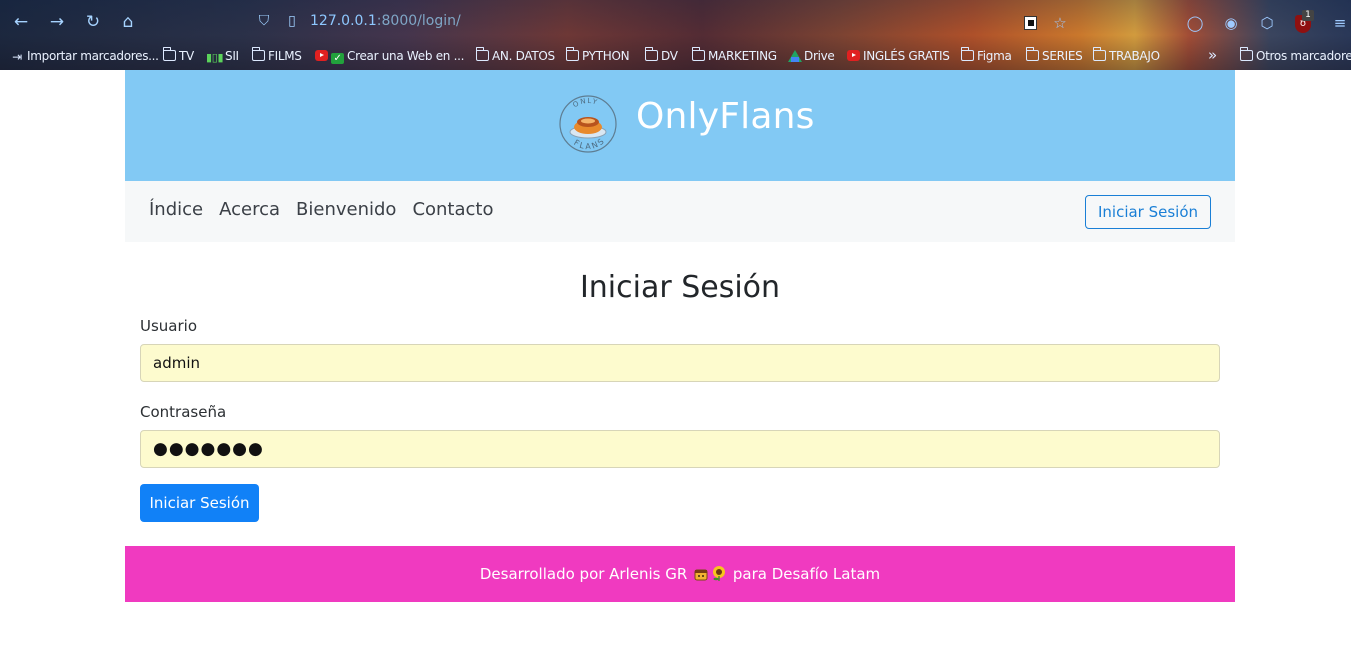 The width and height of the screenshot is (1351, 655). I want to click on bookmark-python: PYTHON, so click(597, 55).